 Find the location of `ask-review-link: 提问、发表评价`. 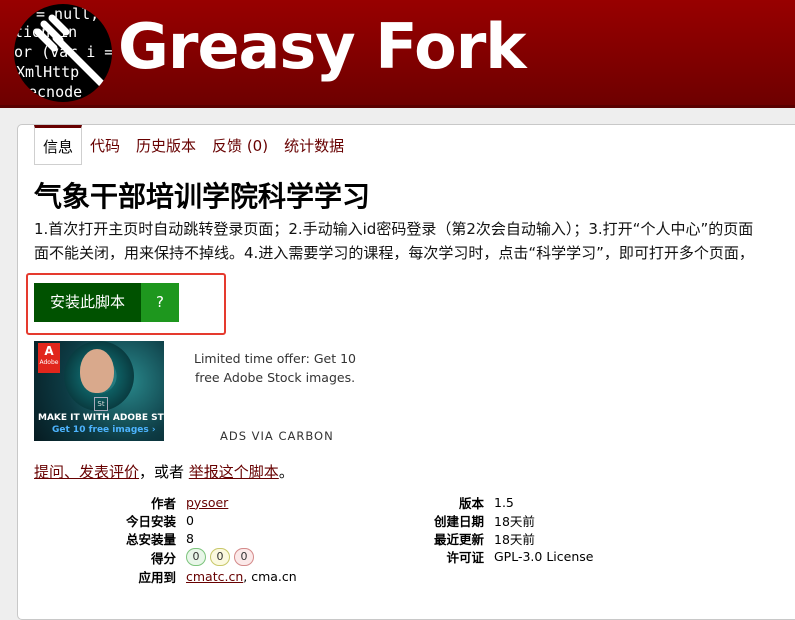

ask-review-link: 提问、发表评价 is located at coordinates (86, 472).